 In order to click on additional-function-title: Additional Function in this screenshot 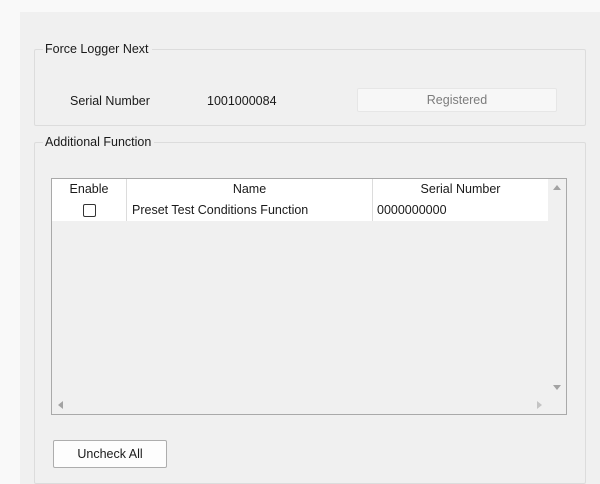, I will do `click(99, 142)`.